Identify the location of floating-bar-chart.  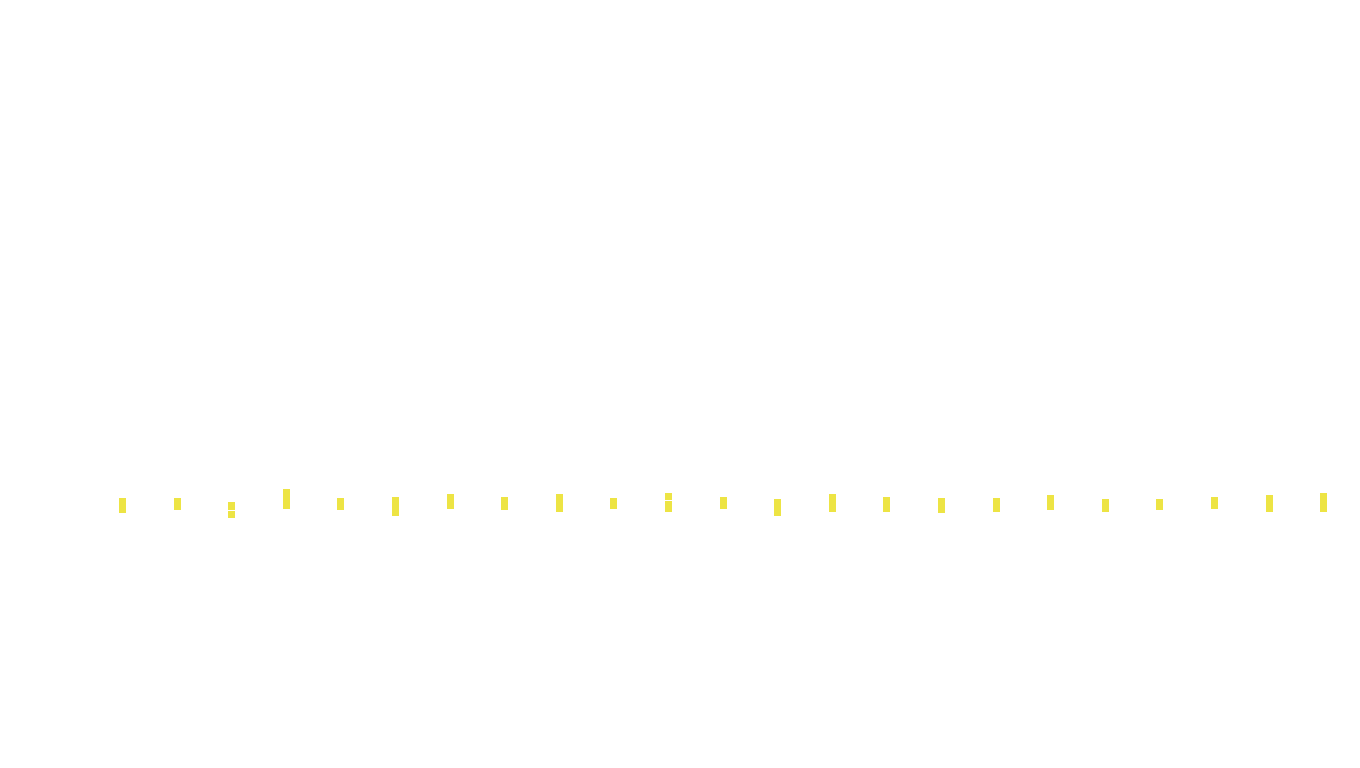
(723, 503).